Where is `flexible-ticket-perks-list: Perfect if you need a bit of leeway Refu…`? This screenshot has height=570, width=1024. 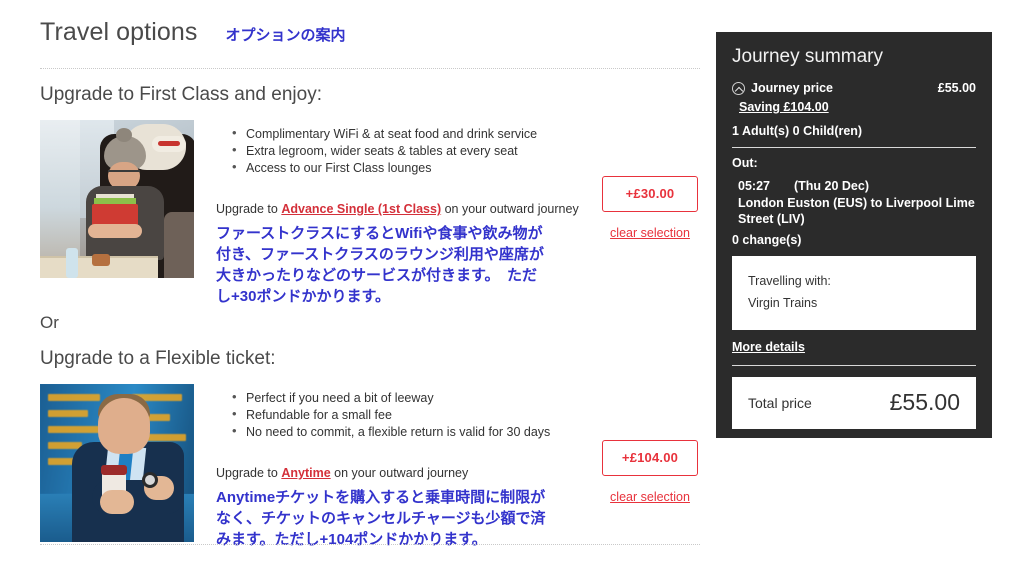
flexible-ticket-perks-list: Perfect if you need a bit of leeway Refu… is located at coordinates (466, 414).